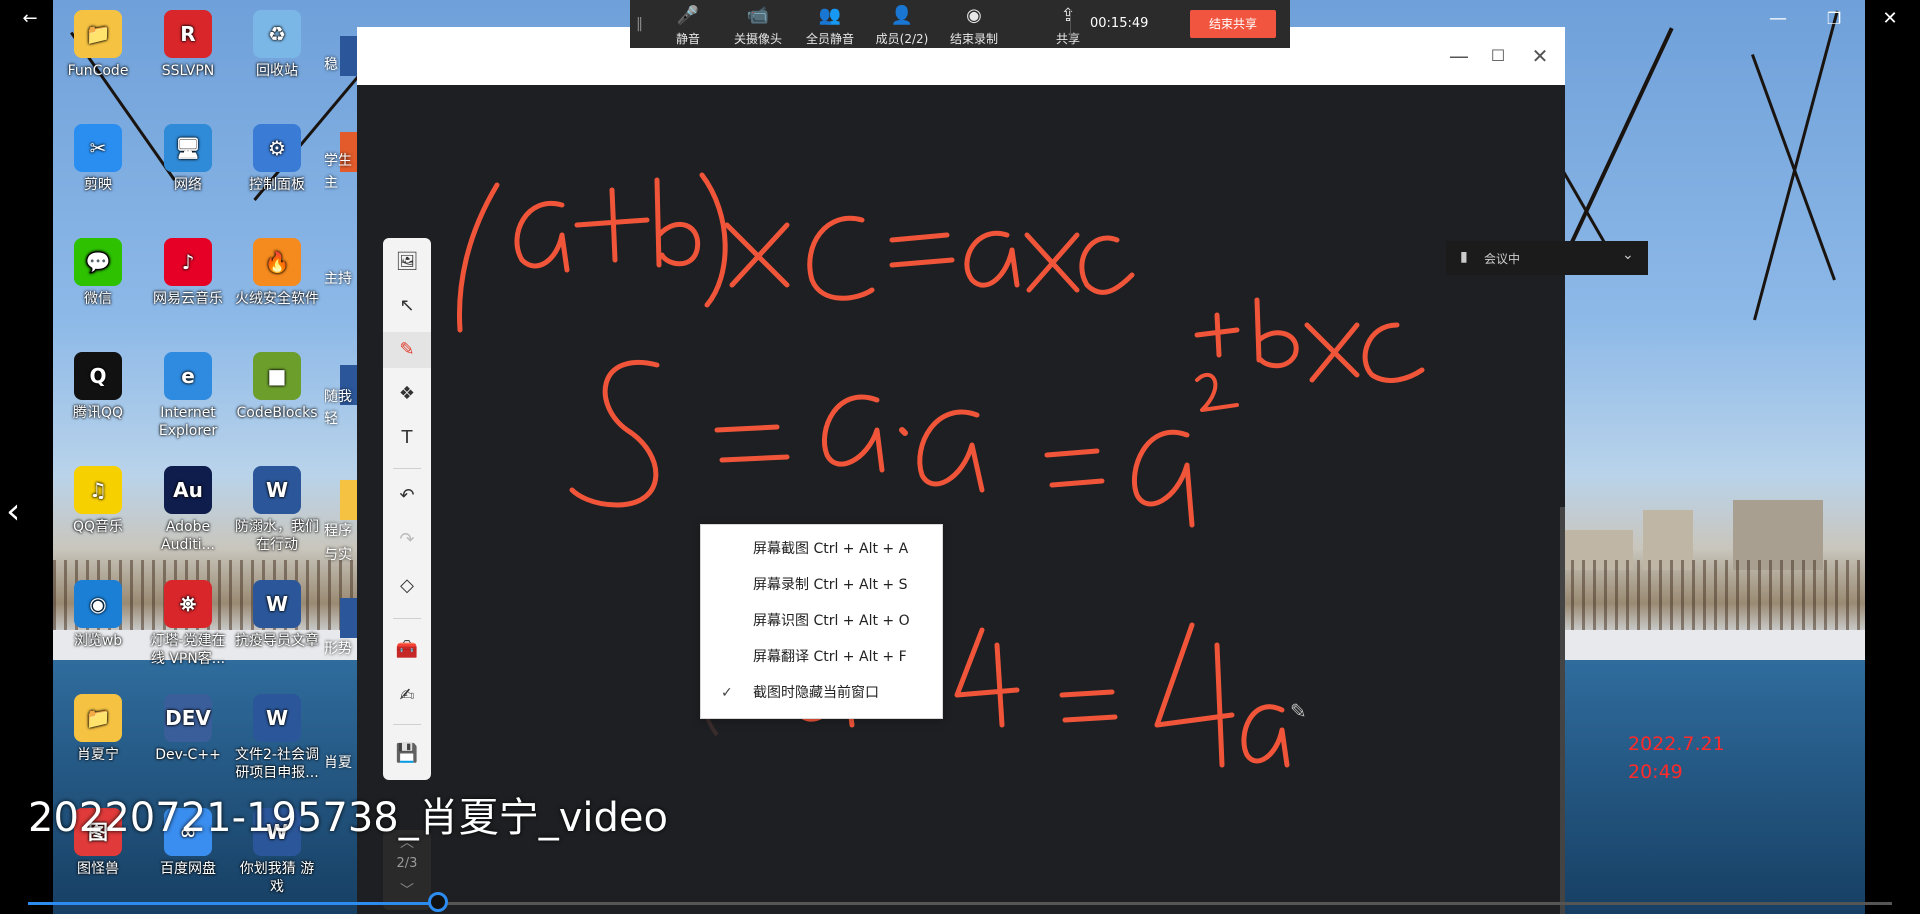 This screenshot has height=914, width=1920. I want to click on time-line: 20:49, so click(1655, 772).